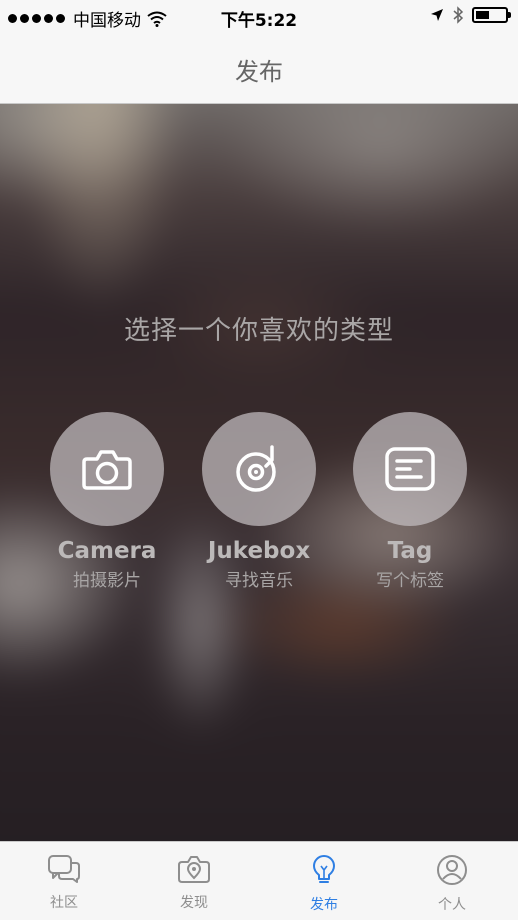  I want to click on jukebox-option-button, so click(259, 469).